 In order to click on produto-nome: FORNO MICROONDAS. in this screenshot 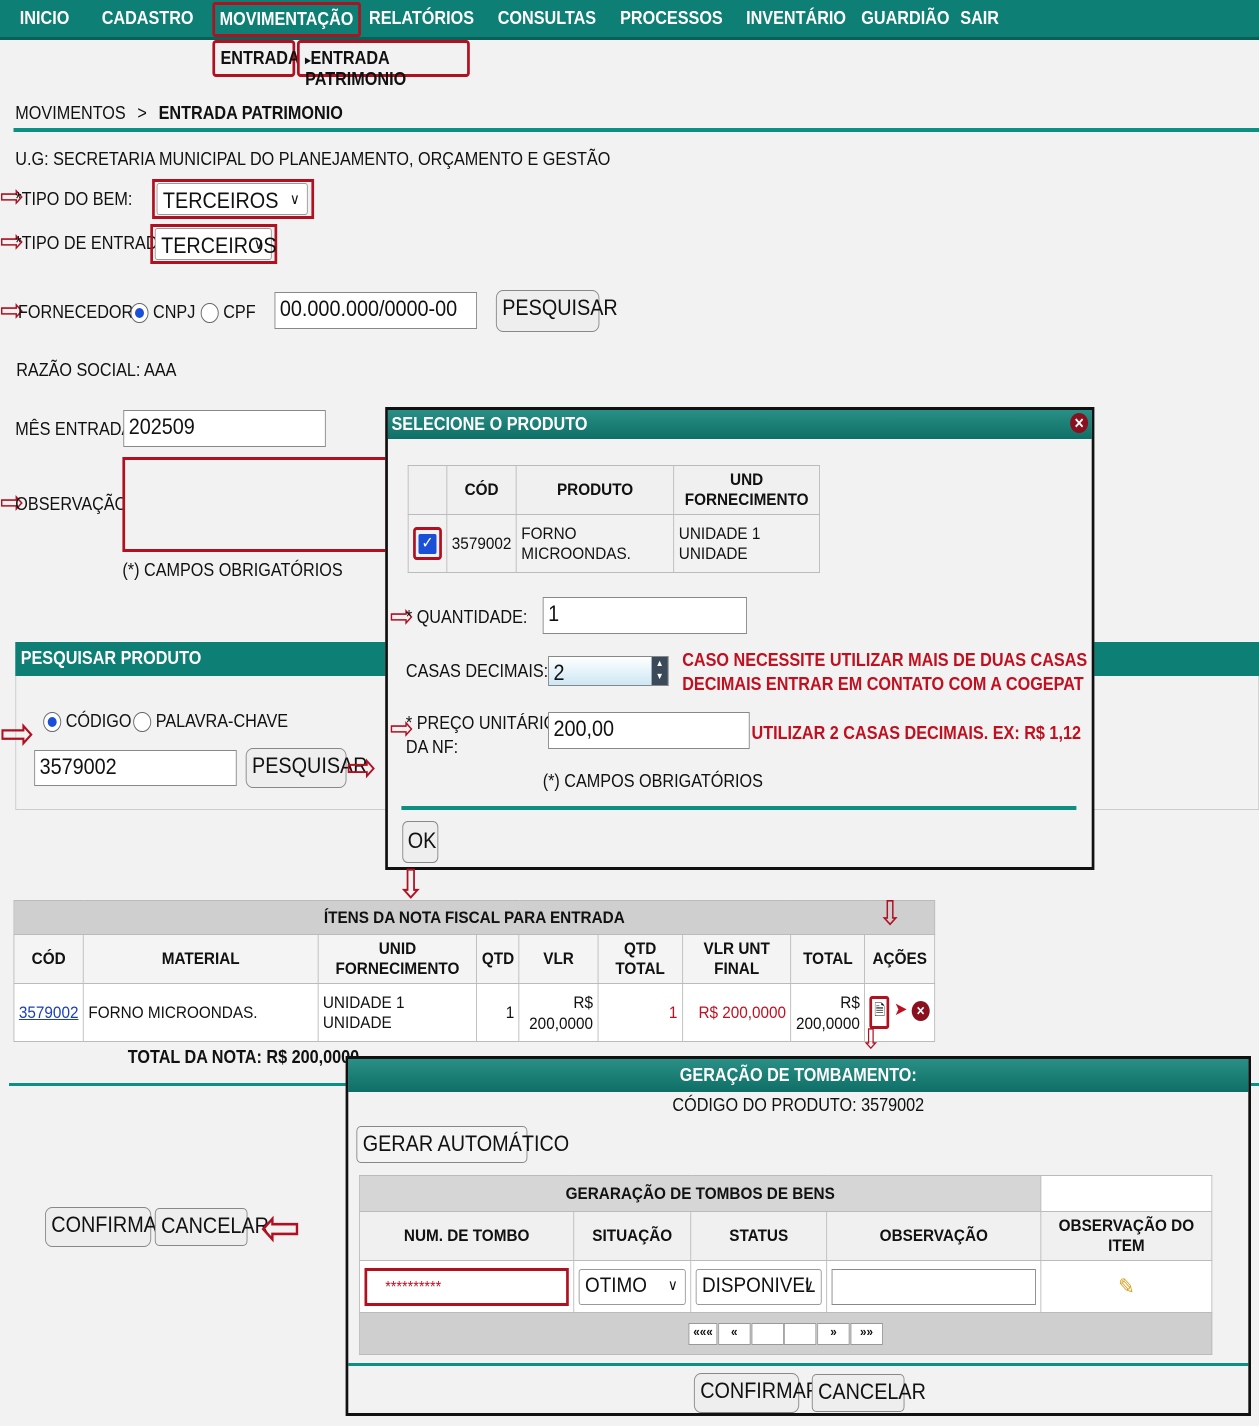, I will do `click(595, 543)`.